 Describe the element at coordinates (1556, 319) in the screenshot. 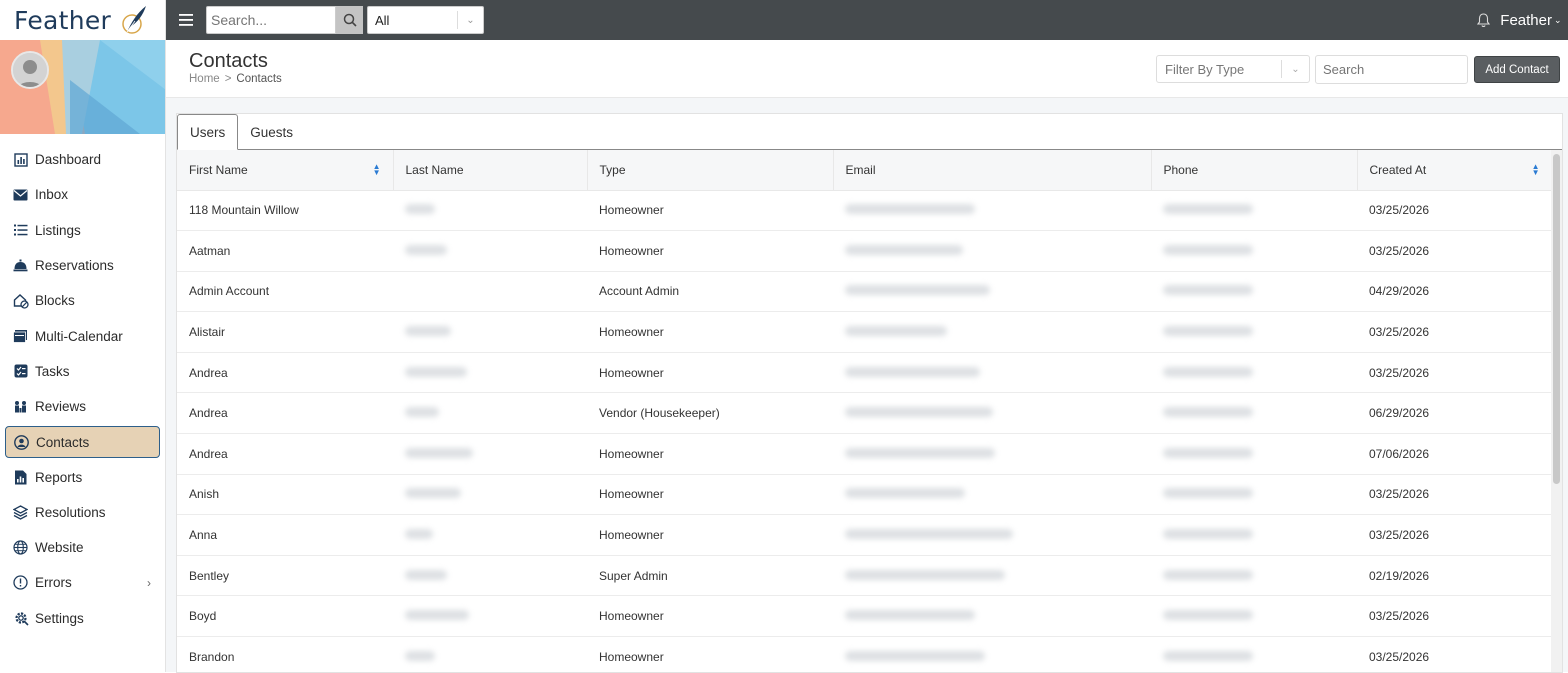

I see `table-scrollbar-thumb` at that location.